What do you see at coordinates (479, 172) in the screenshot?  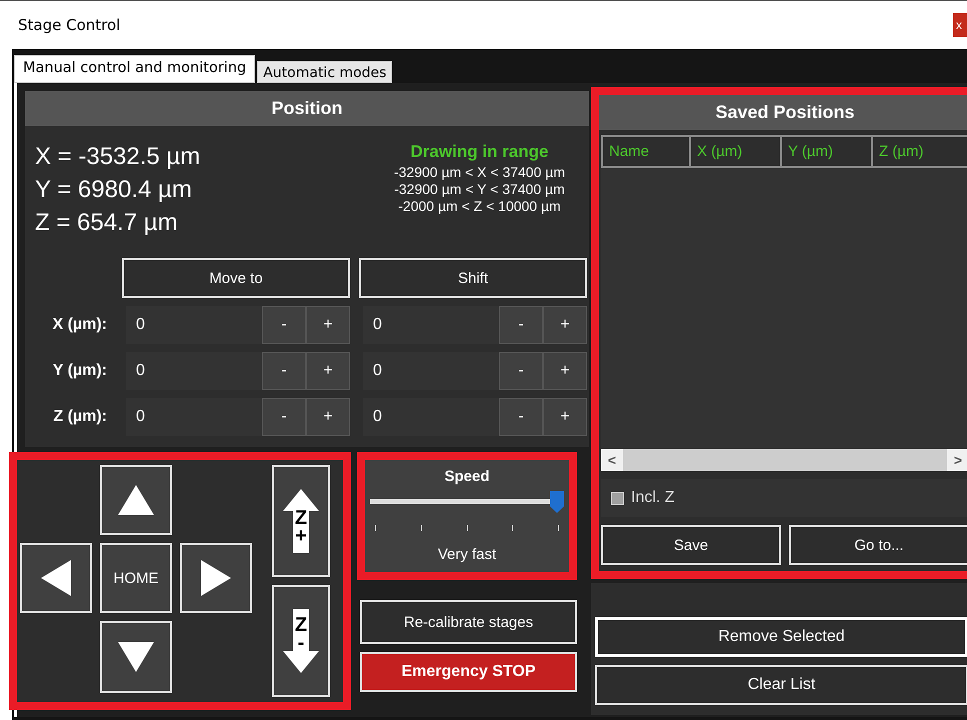 I see `range-text: -32900 µm < X < 37400 µm` at bounding box center [479, 172].